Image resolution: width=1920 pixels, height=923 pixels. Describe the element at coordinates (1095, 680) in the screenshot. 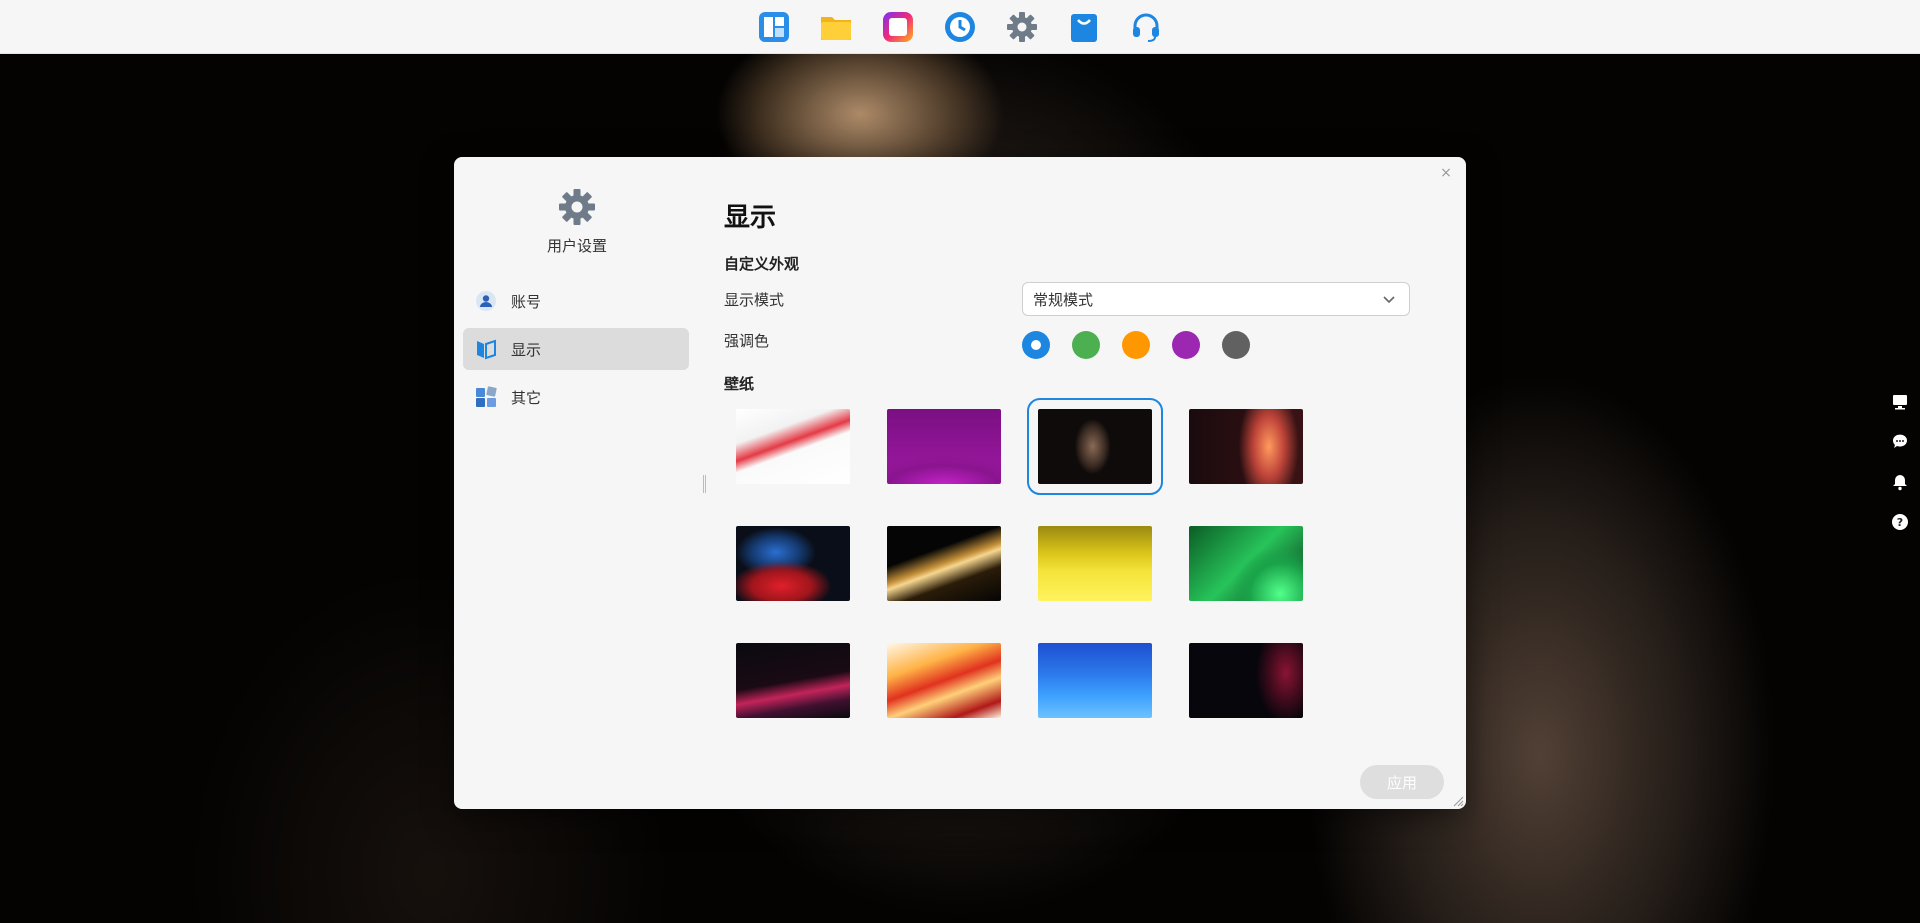

I see `wallpaper-thumb-blue-layers` at that location.